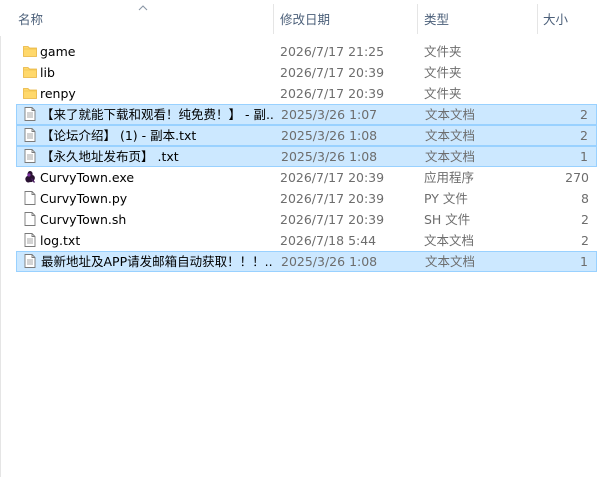  I want to click on file-row: log.txt 2026/7/18 5:44 文本文档 2, so click(306, 240).